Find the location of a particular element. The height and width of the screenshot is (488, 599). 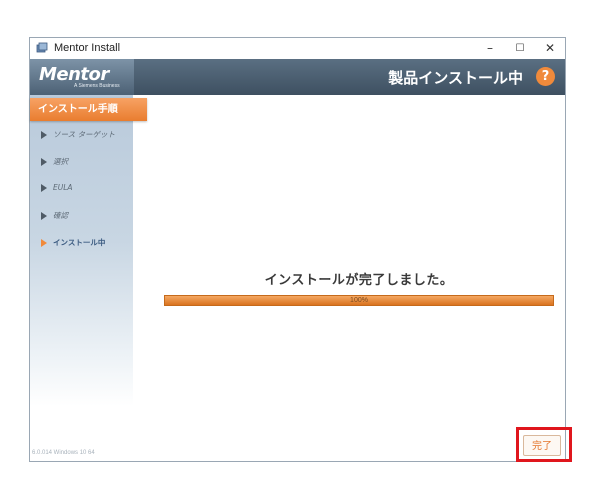

completion-message: インストールが完了しました。 is located at coordinates (359, 280).